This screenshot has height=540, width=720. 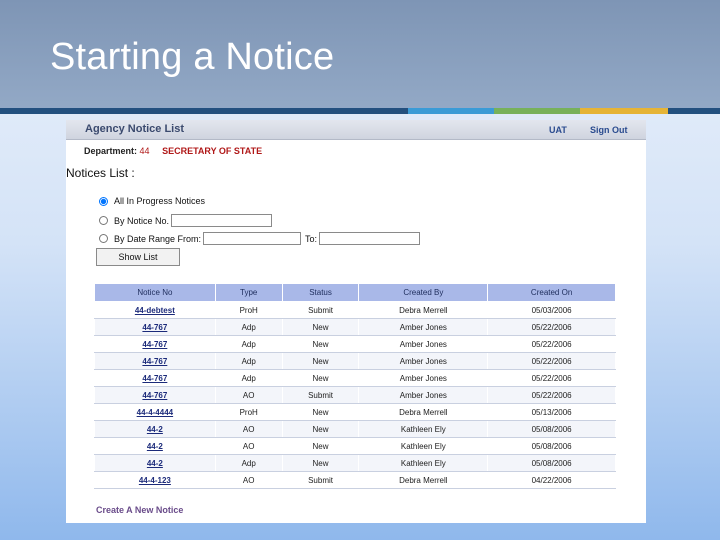 What do you see at coordinates (355, 412) in the screenshot?
I see `table-row: 44-4-4444 ProH New Debra Merrell 05/13/2006` at bounding box center [355, 412].